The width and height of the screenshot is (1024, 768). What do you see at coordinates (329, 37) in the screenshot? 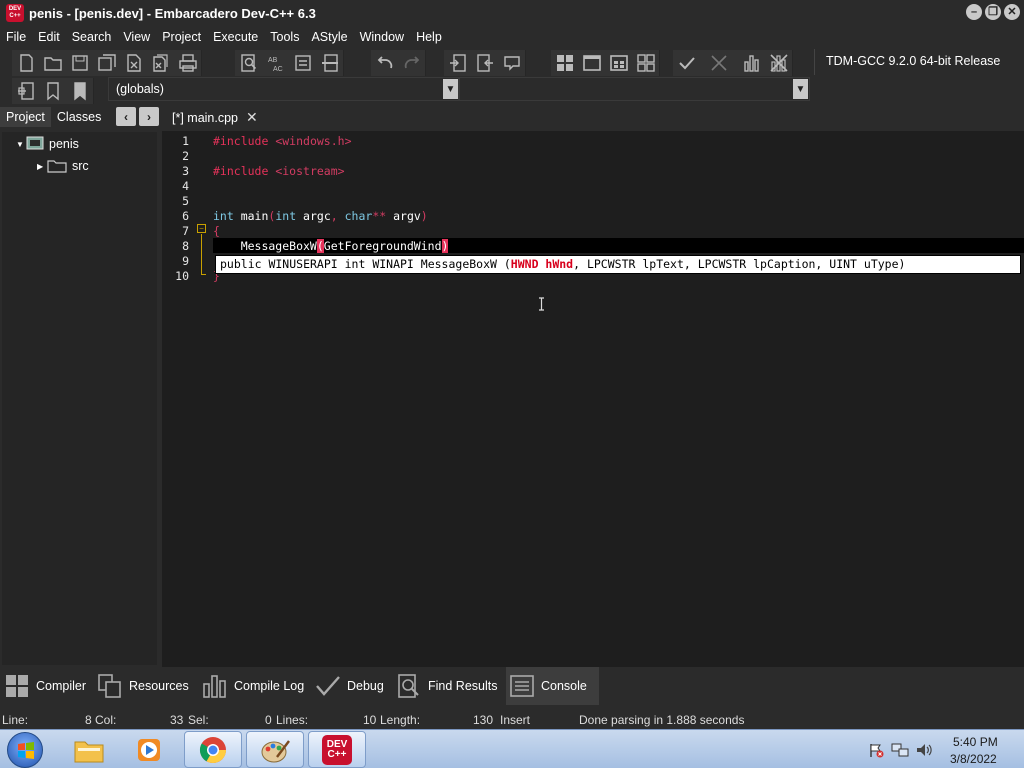
I see `menu-astyle: AStyle` at bounding box center [329, 37].